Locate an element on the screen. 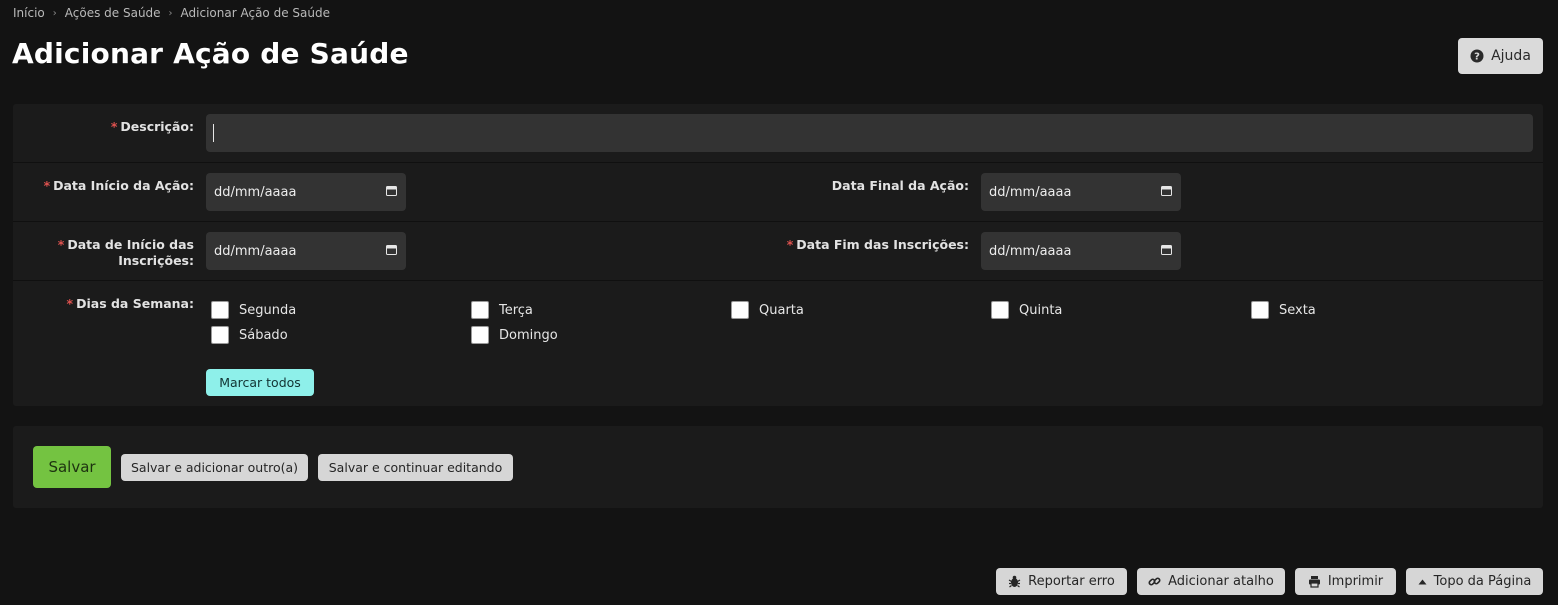 This screenshot has width=1558, height=605. print-label: Imprimir is located at coordinates (1355, 581).